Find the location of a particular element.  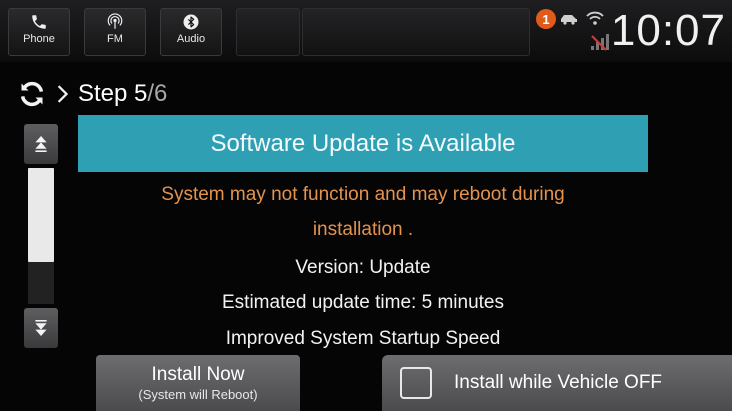

improvement-text: Improved System Startup Speed is located at coordinates (363, 338).